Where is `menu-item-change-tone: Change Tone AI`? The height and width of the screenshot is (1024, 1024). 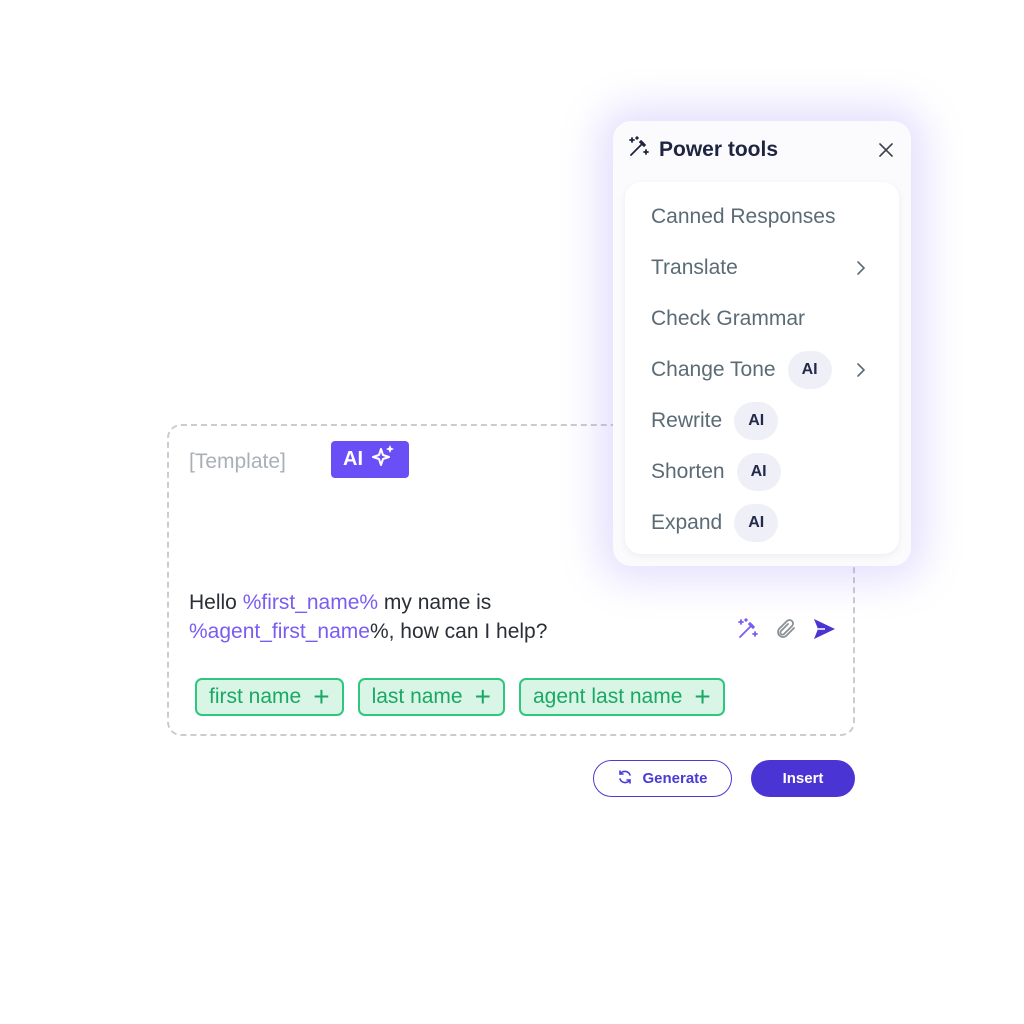 menu-item-change-tone: Change Tone AI is located at coordinates (741, 370).